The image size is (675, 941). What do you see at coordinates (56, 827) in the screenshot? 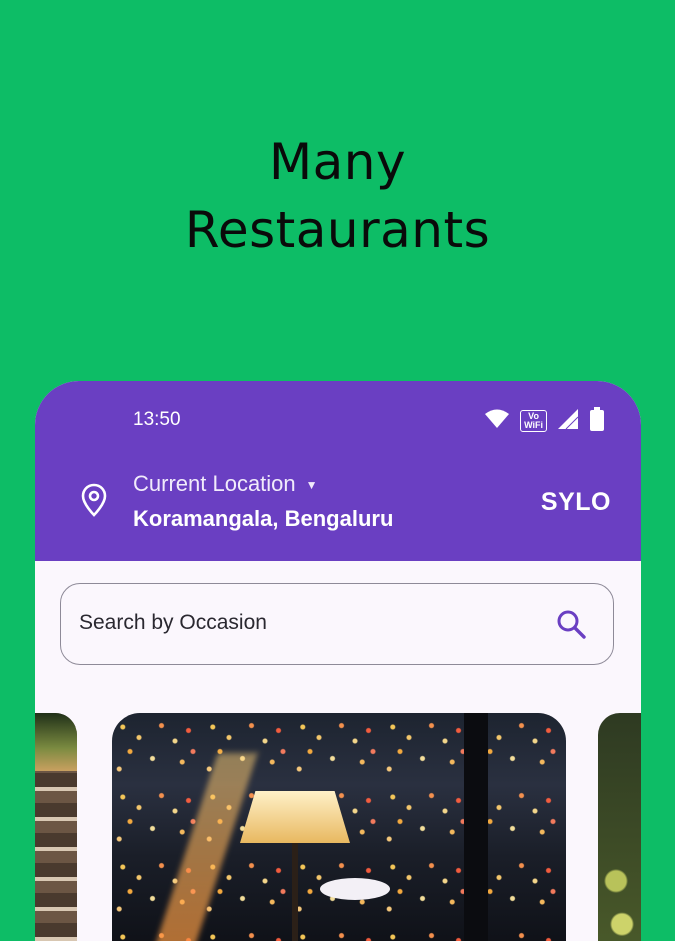
I see `restaurant-card-previous` at bounding box center [56, 827].